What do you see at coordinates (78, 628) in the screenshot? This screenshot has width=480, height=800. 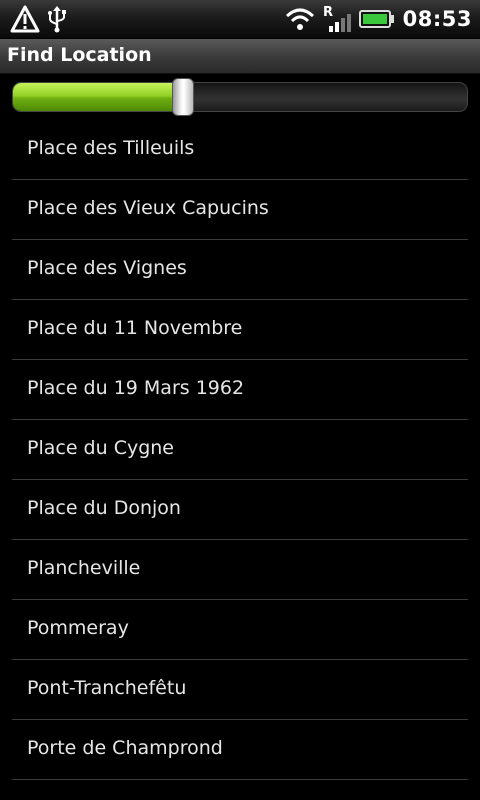 I see `list-item-label: Pommeray` at bounding box center [78, 628].